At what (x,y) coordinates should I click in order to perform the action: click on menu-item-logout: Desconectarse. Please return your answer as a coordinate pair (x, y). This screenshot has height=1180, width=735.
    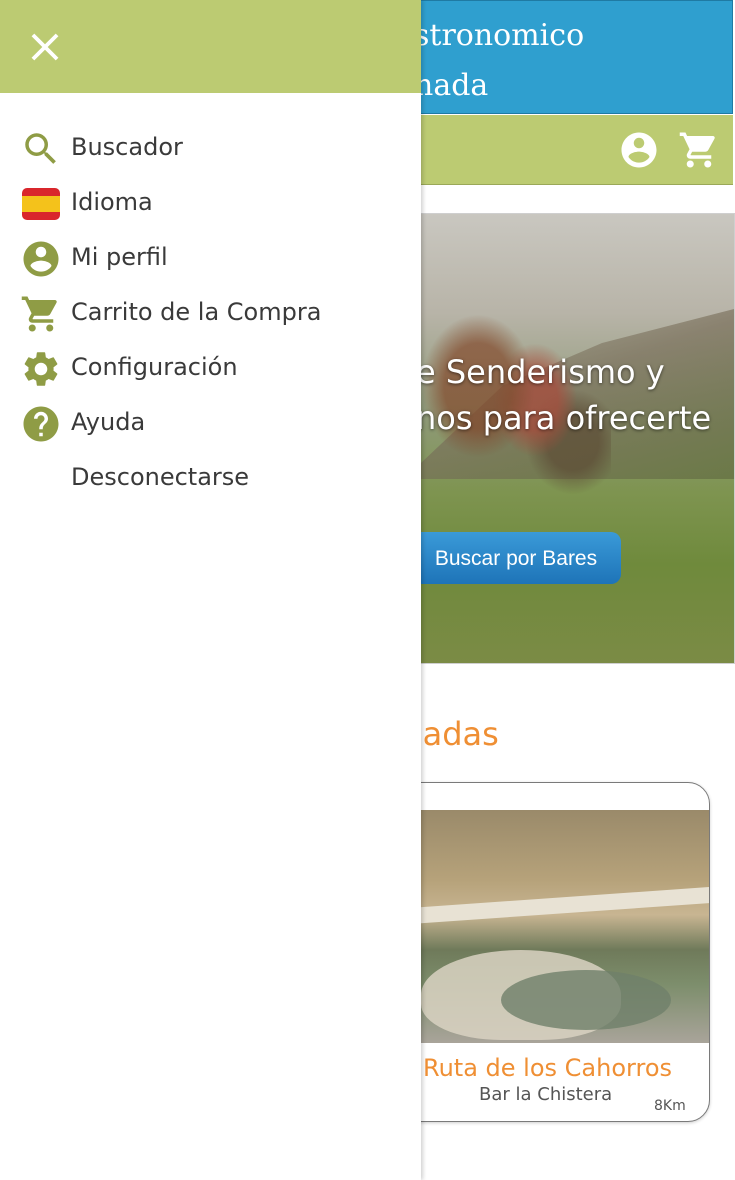
    Looking at the image, I should click on (210, 477).